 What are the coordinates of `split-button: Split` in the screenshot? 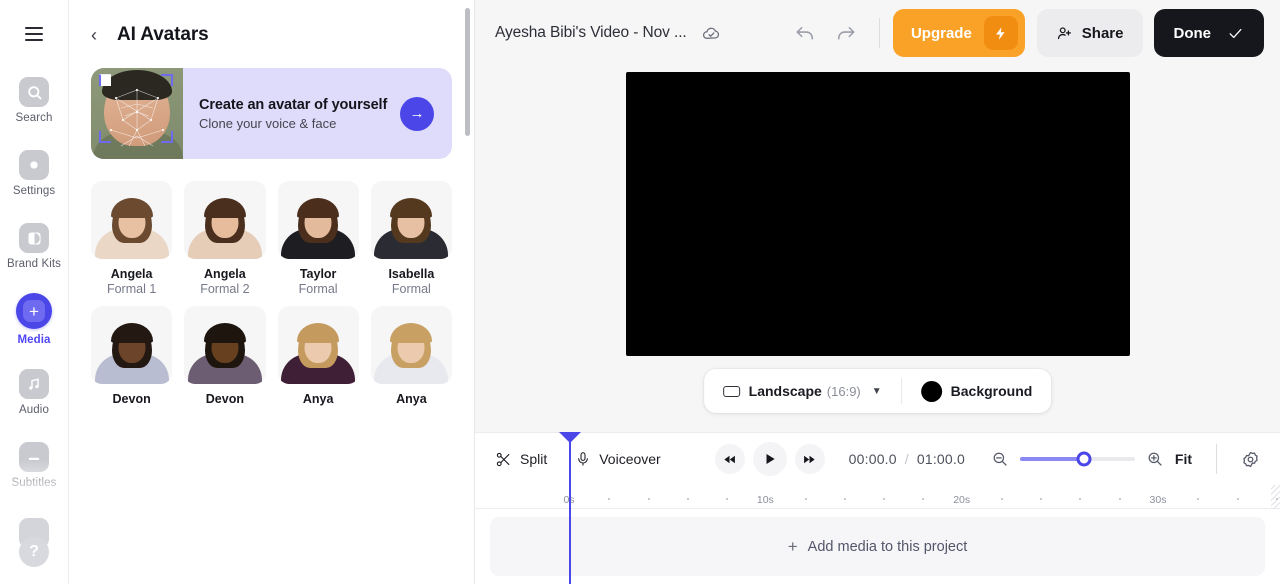 It's located at (535, 459).